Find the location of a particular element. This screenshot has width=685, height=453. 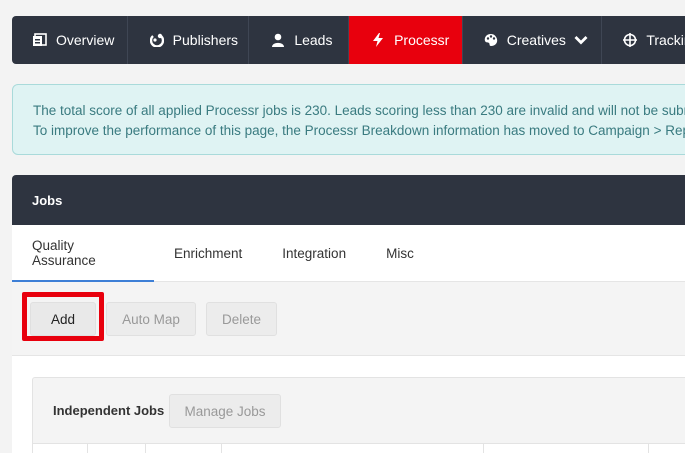

auto-map-button: Auto Map is located at coordinates (151, 319).